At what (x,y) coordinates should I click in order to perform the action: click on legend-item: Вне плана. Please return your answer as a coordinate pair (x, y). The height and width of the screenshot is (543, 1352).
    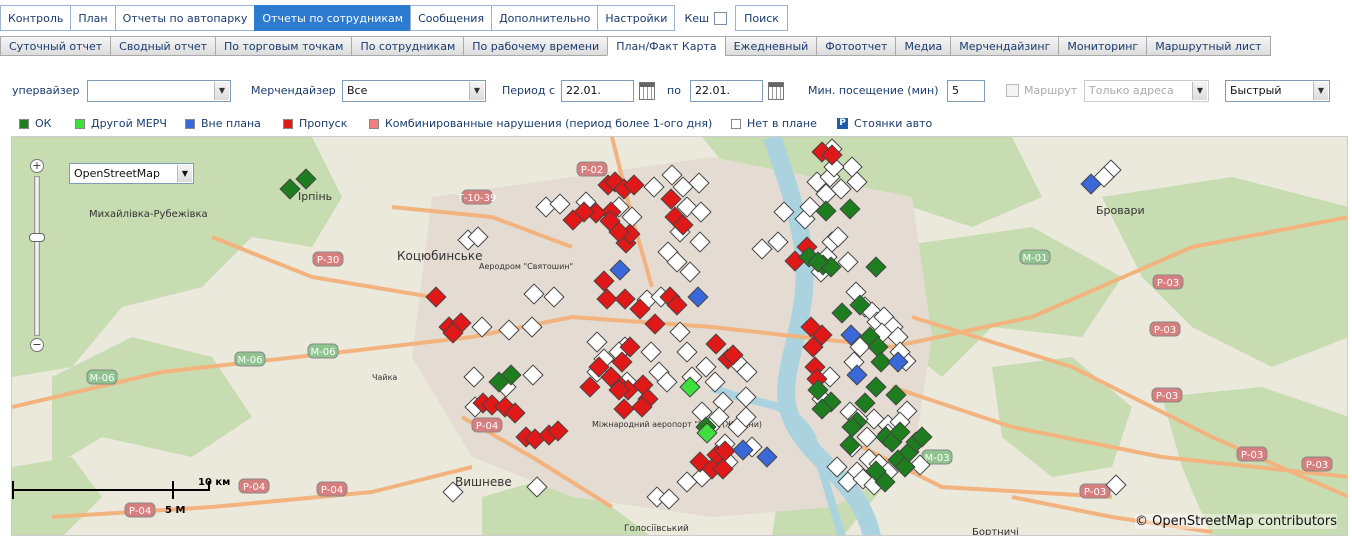
    Looking at the image, I should click on (223, 123).